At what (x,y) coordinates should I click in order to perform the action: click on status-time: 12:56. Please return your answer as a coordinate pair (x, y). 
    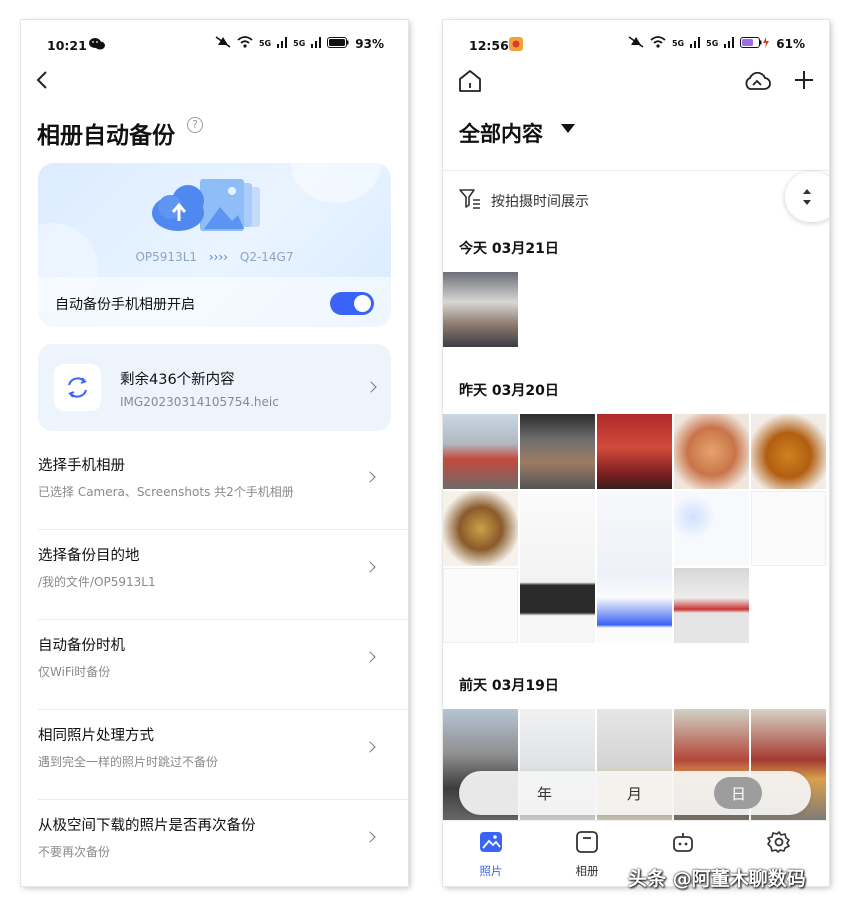
    Looking at the image, I should click on (489, 45).